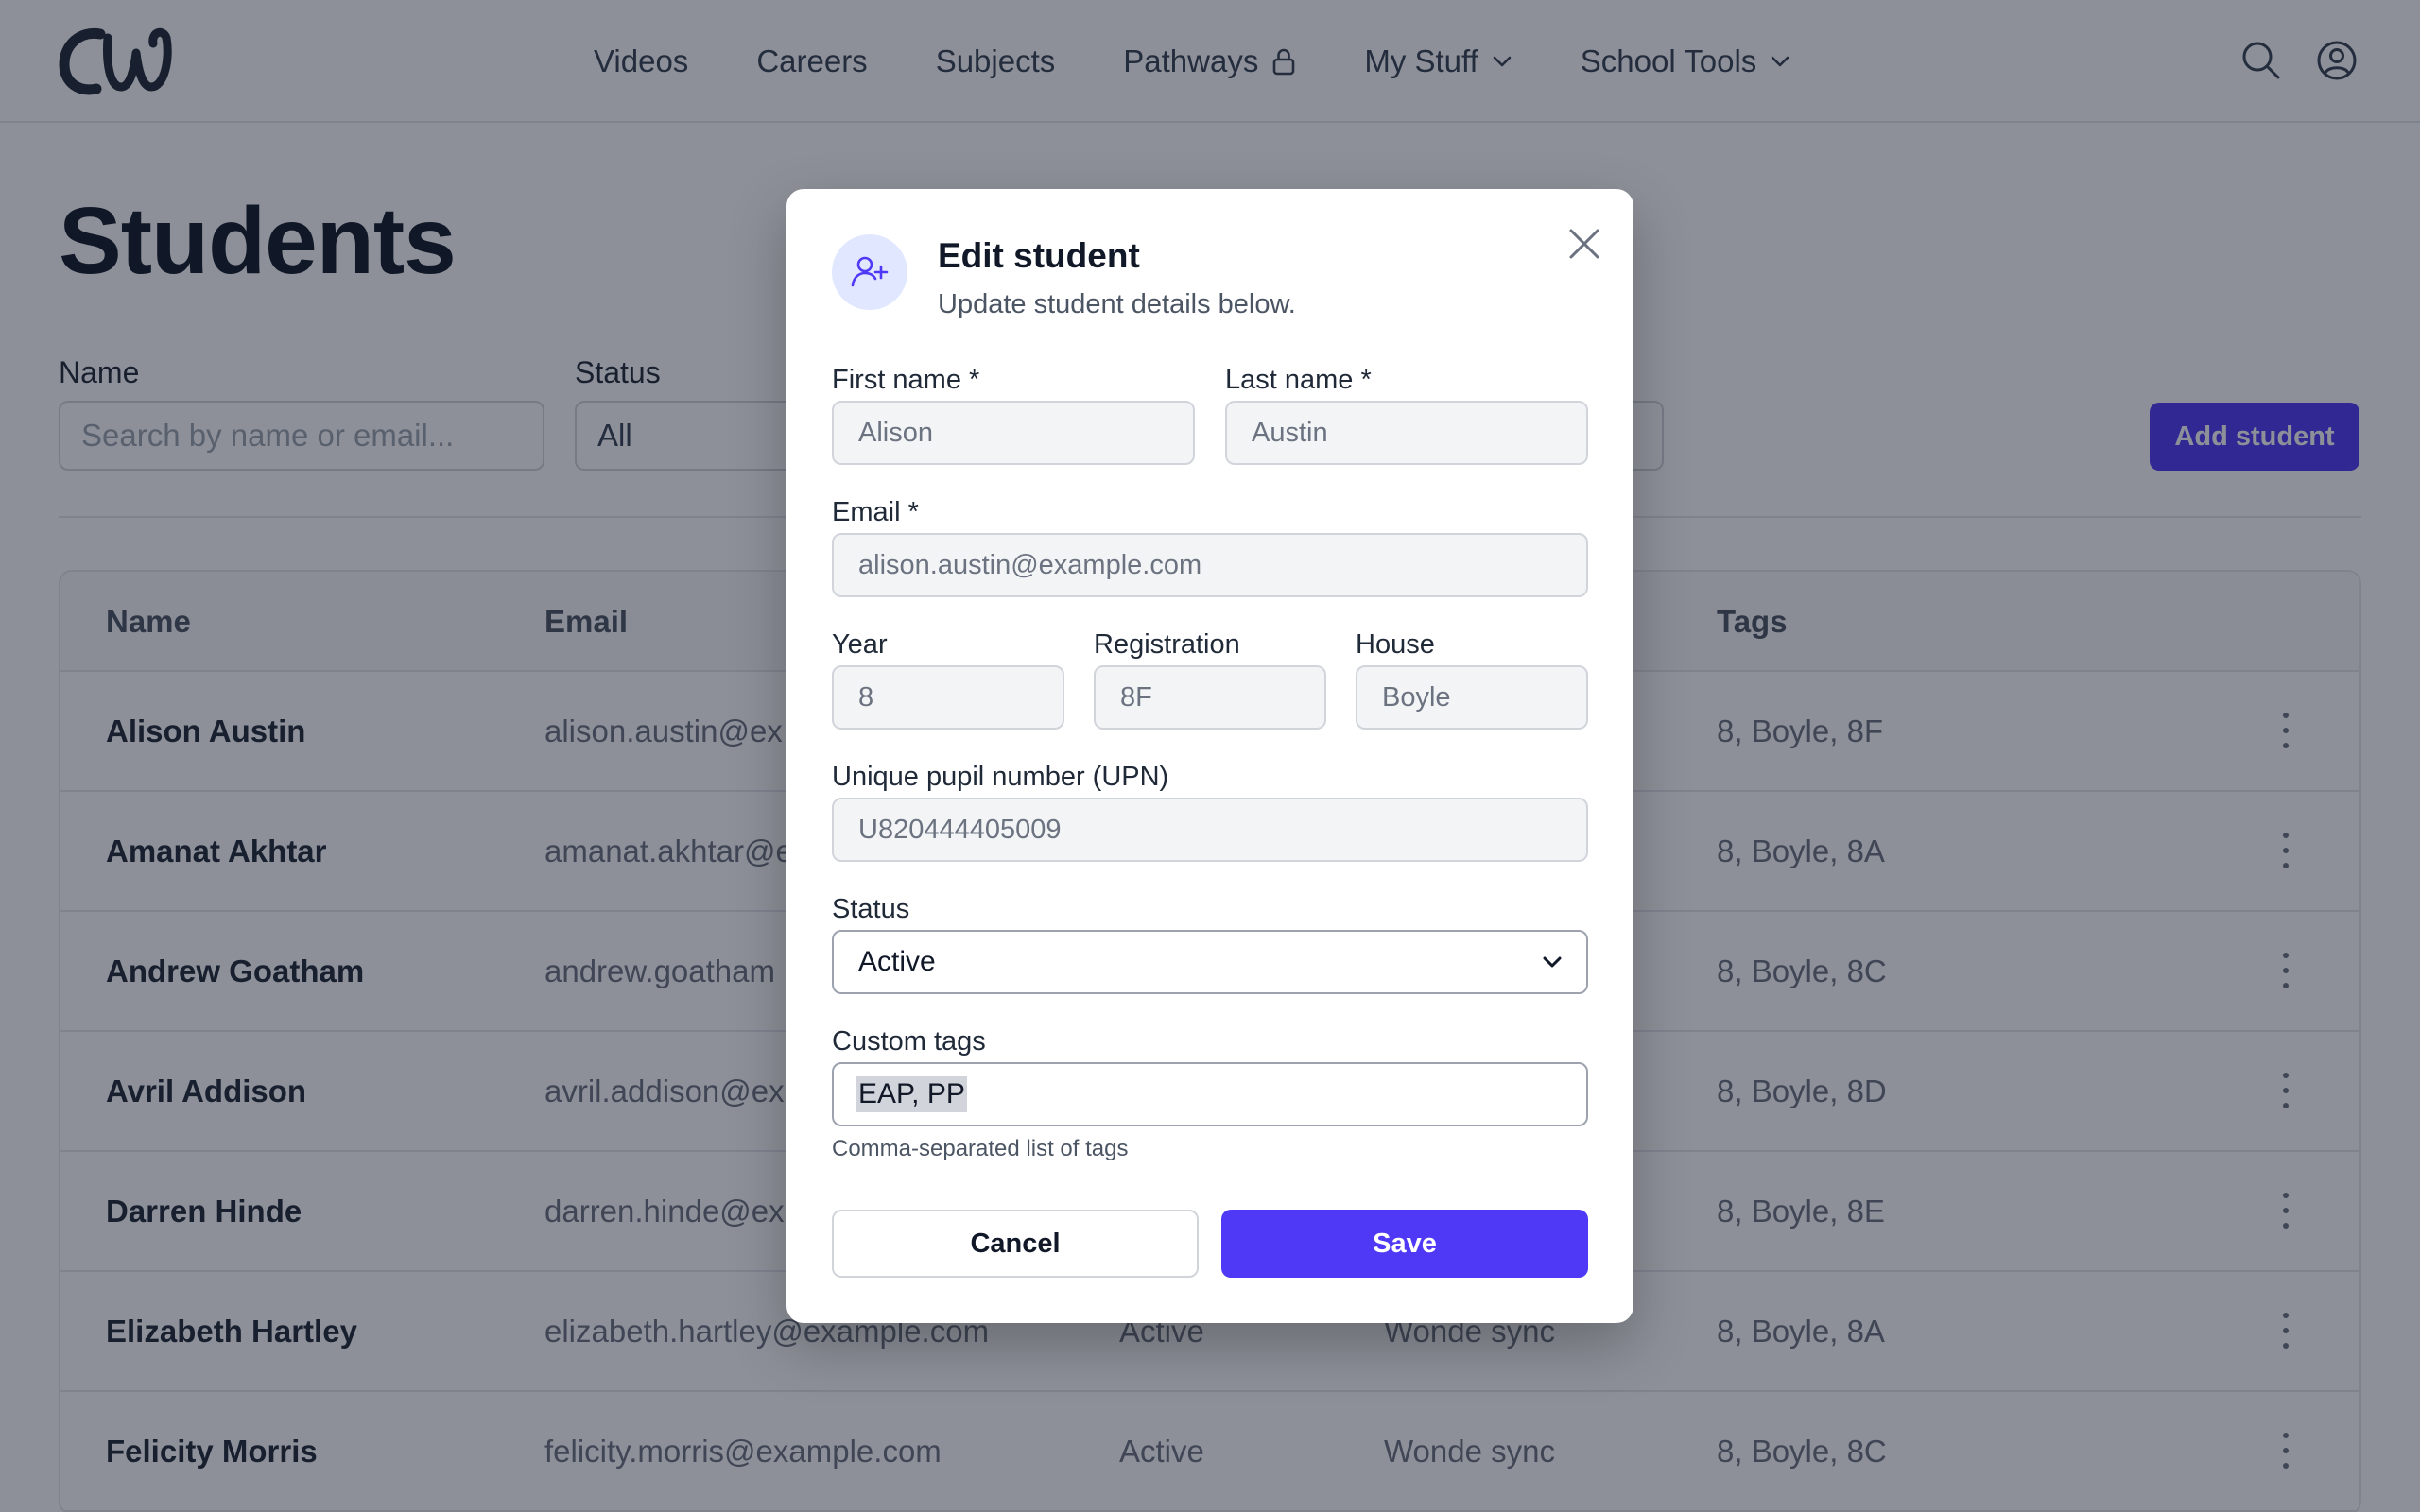 This screenshot has width=2420, height=1512. I want to click on registration-field: 8F, so click(1210, 697).